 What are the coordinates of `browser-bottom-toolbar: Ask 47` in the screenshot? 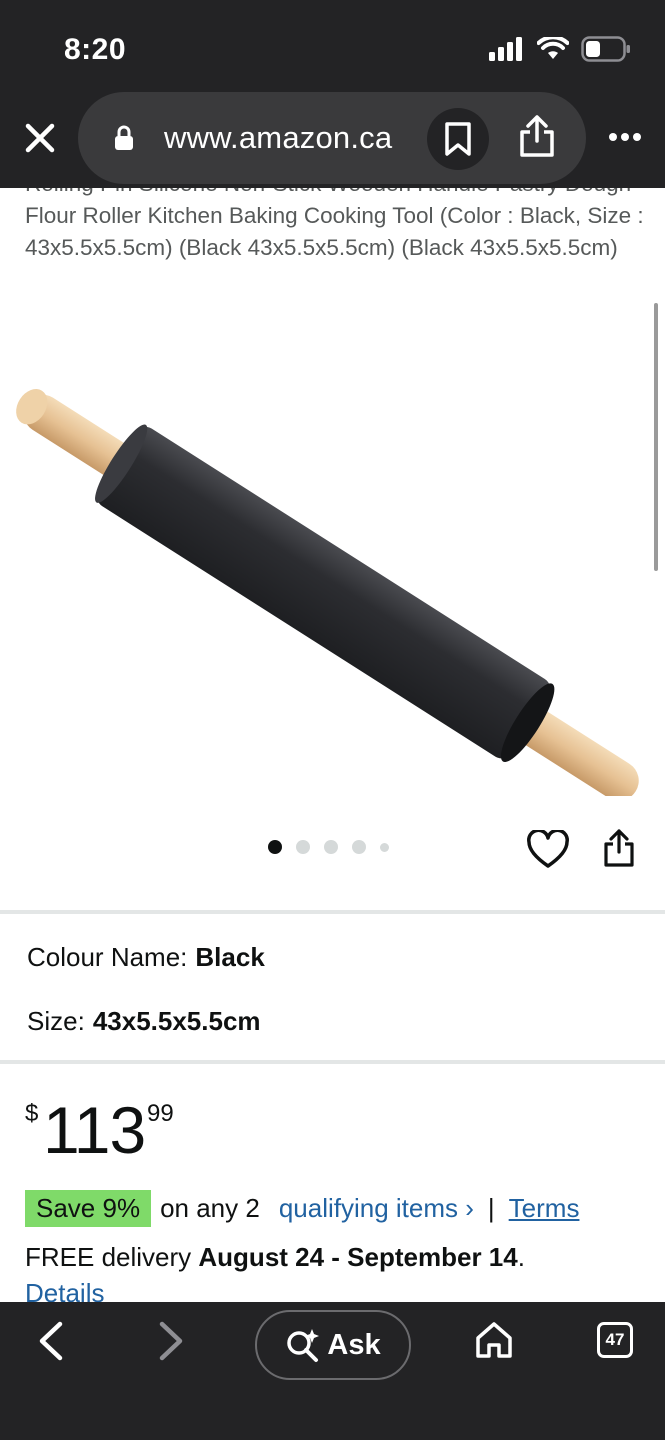 It's located at (332, 1371).